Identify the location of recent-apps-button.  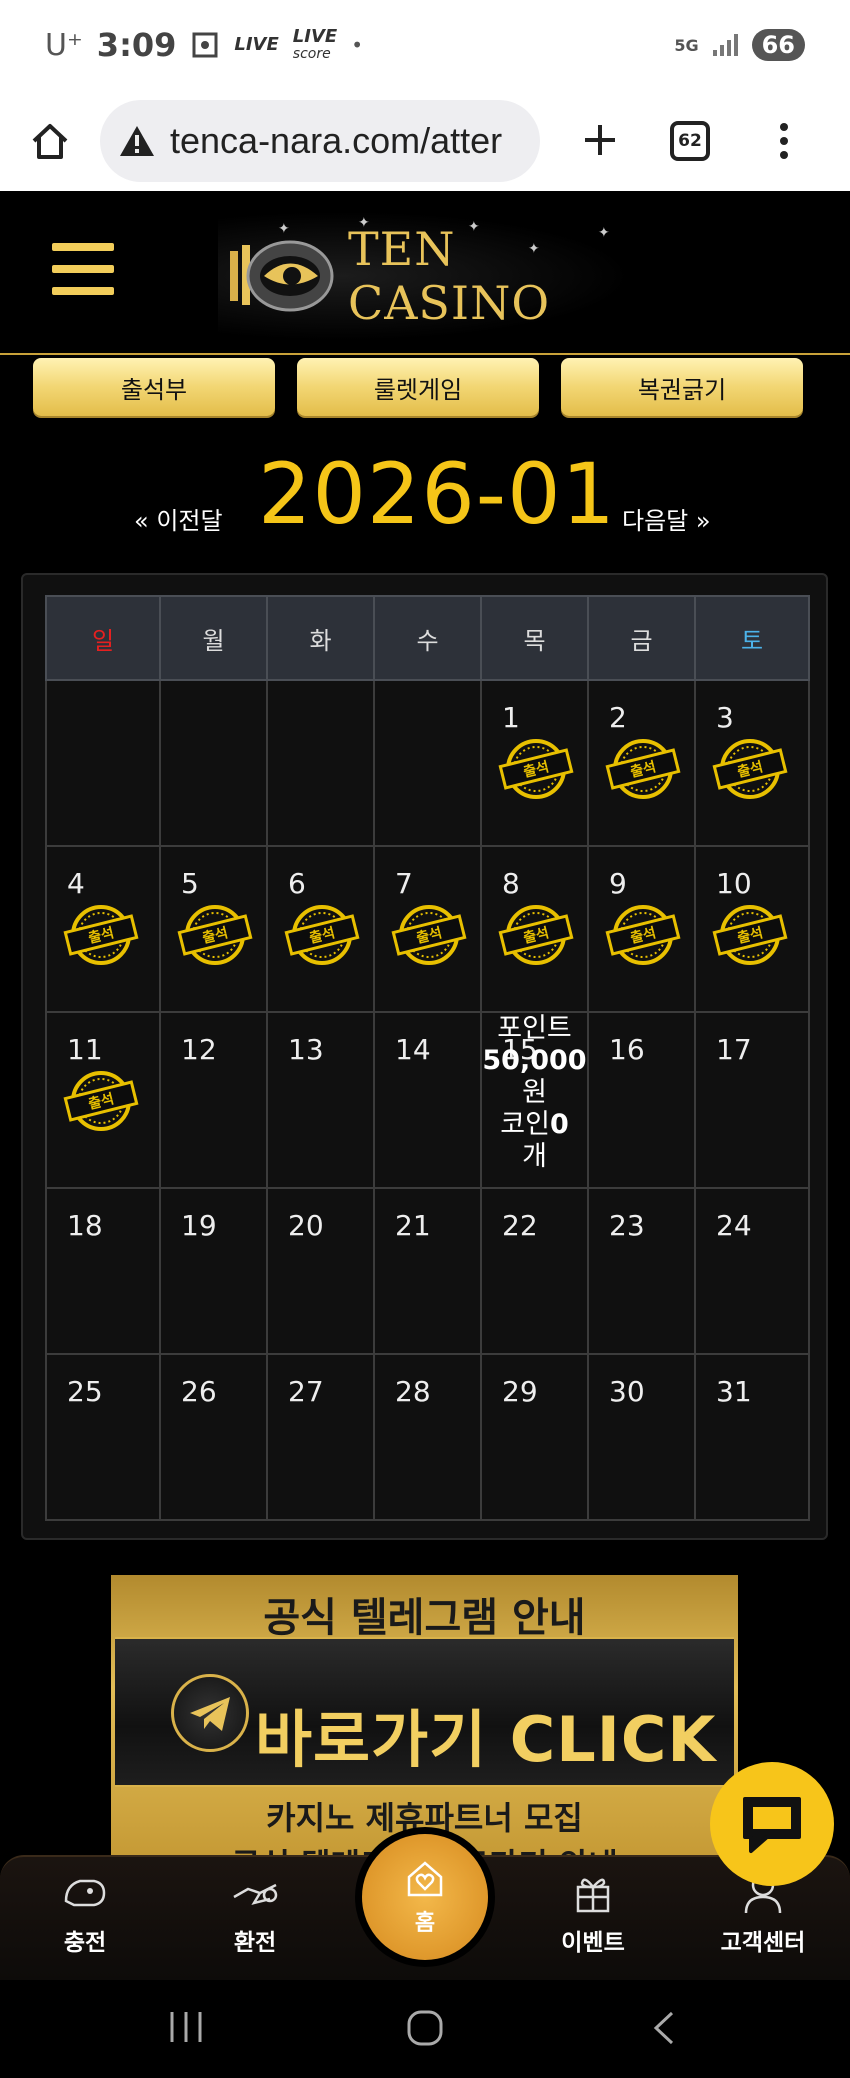
(186, 2029).